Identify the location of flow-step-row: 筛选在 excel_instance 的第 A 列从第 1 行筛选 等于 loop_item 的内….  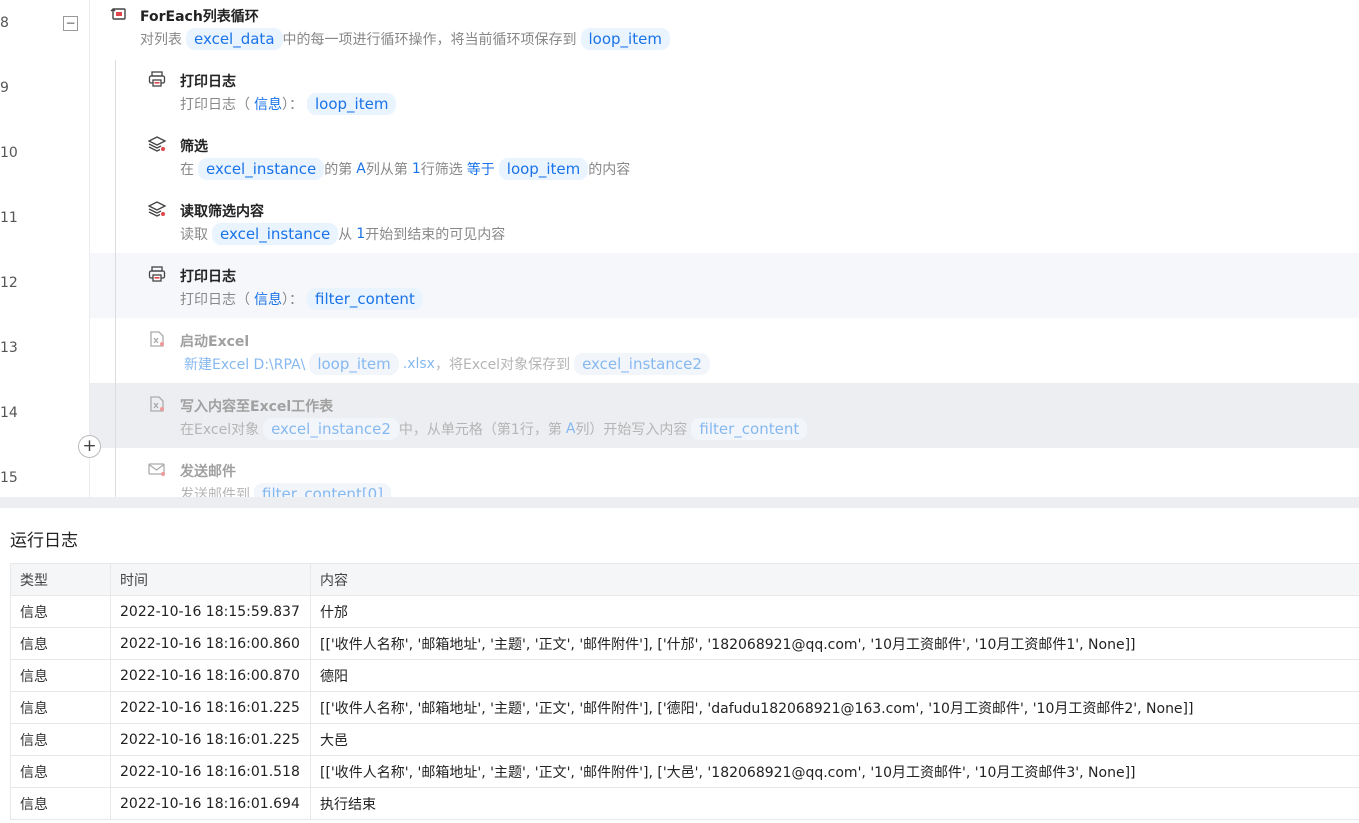
(724, 155).